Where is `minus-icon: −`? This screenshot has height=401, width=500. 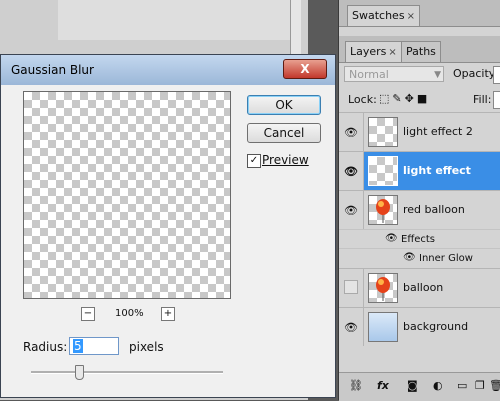
minus-icon: − is located at coordinates (88, 313).